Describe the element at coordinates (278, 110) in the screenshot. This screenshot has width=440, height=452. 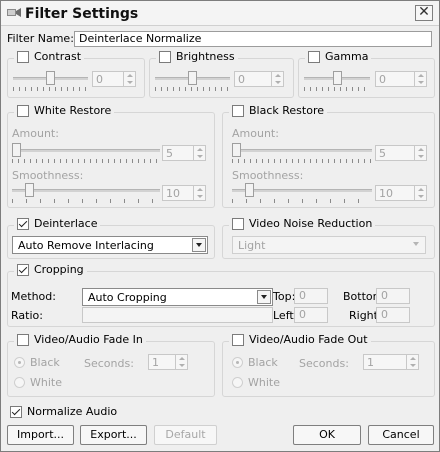
I see `black-restore-checkbox: Black Restore` at that location.